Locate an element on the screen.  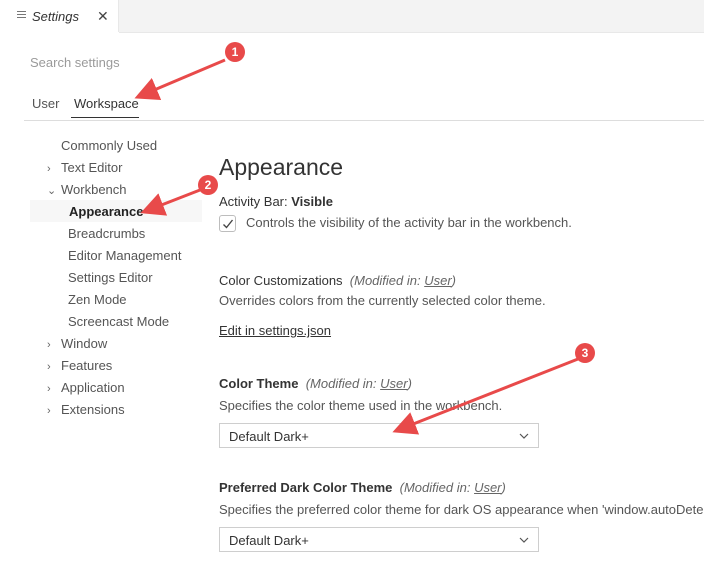
toc-item-application: › Application is located at coordinates (86, 389).